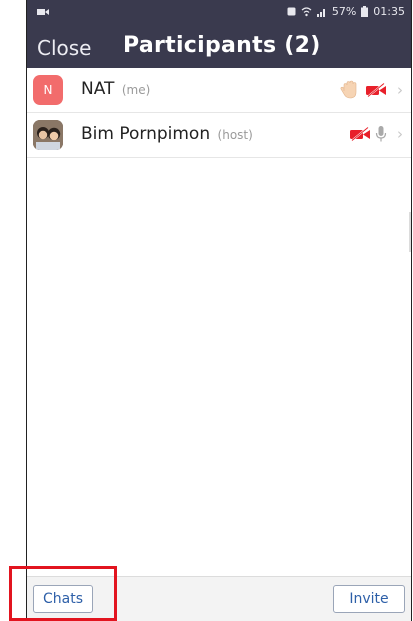 Image resolution: width=413 pixels, height=621 pixels. I want to click on wifi-icon, so click(306, 11).